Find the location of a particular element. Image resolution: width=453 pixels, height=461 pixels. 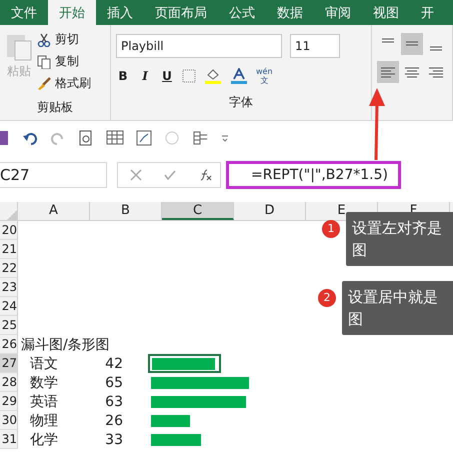

ribbon-tab: 视图 is located at coordinates (386, 12).